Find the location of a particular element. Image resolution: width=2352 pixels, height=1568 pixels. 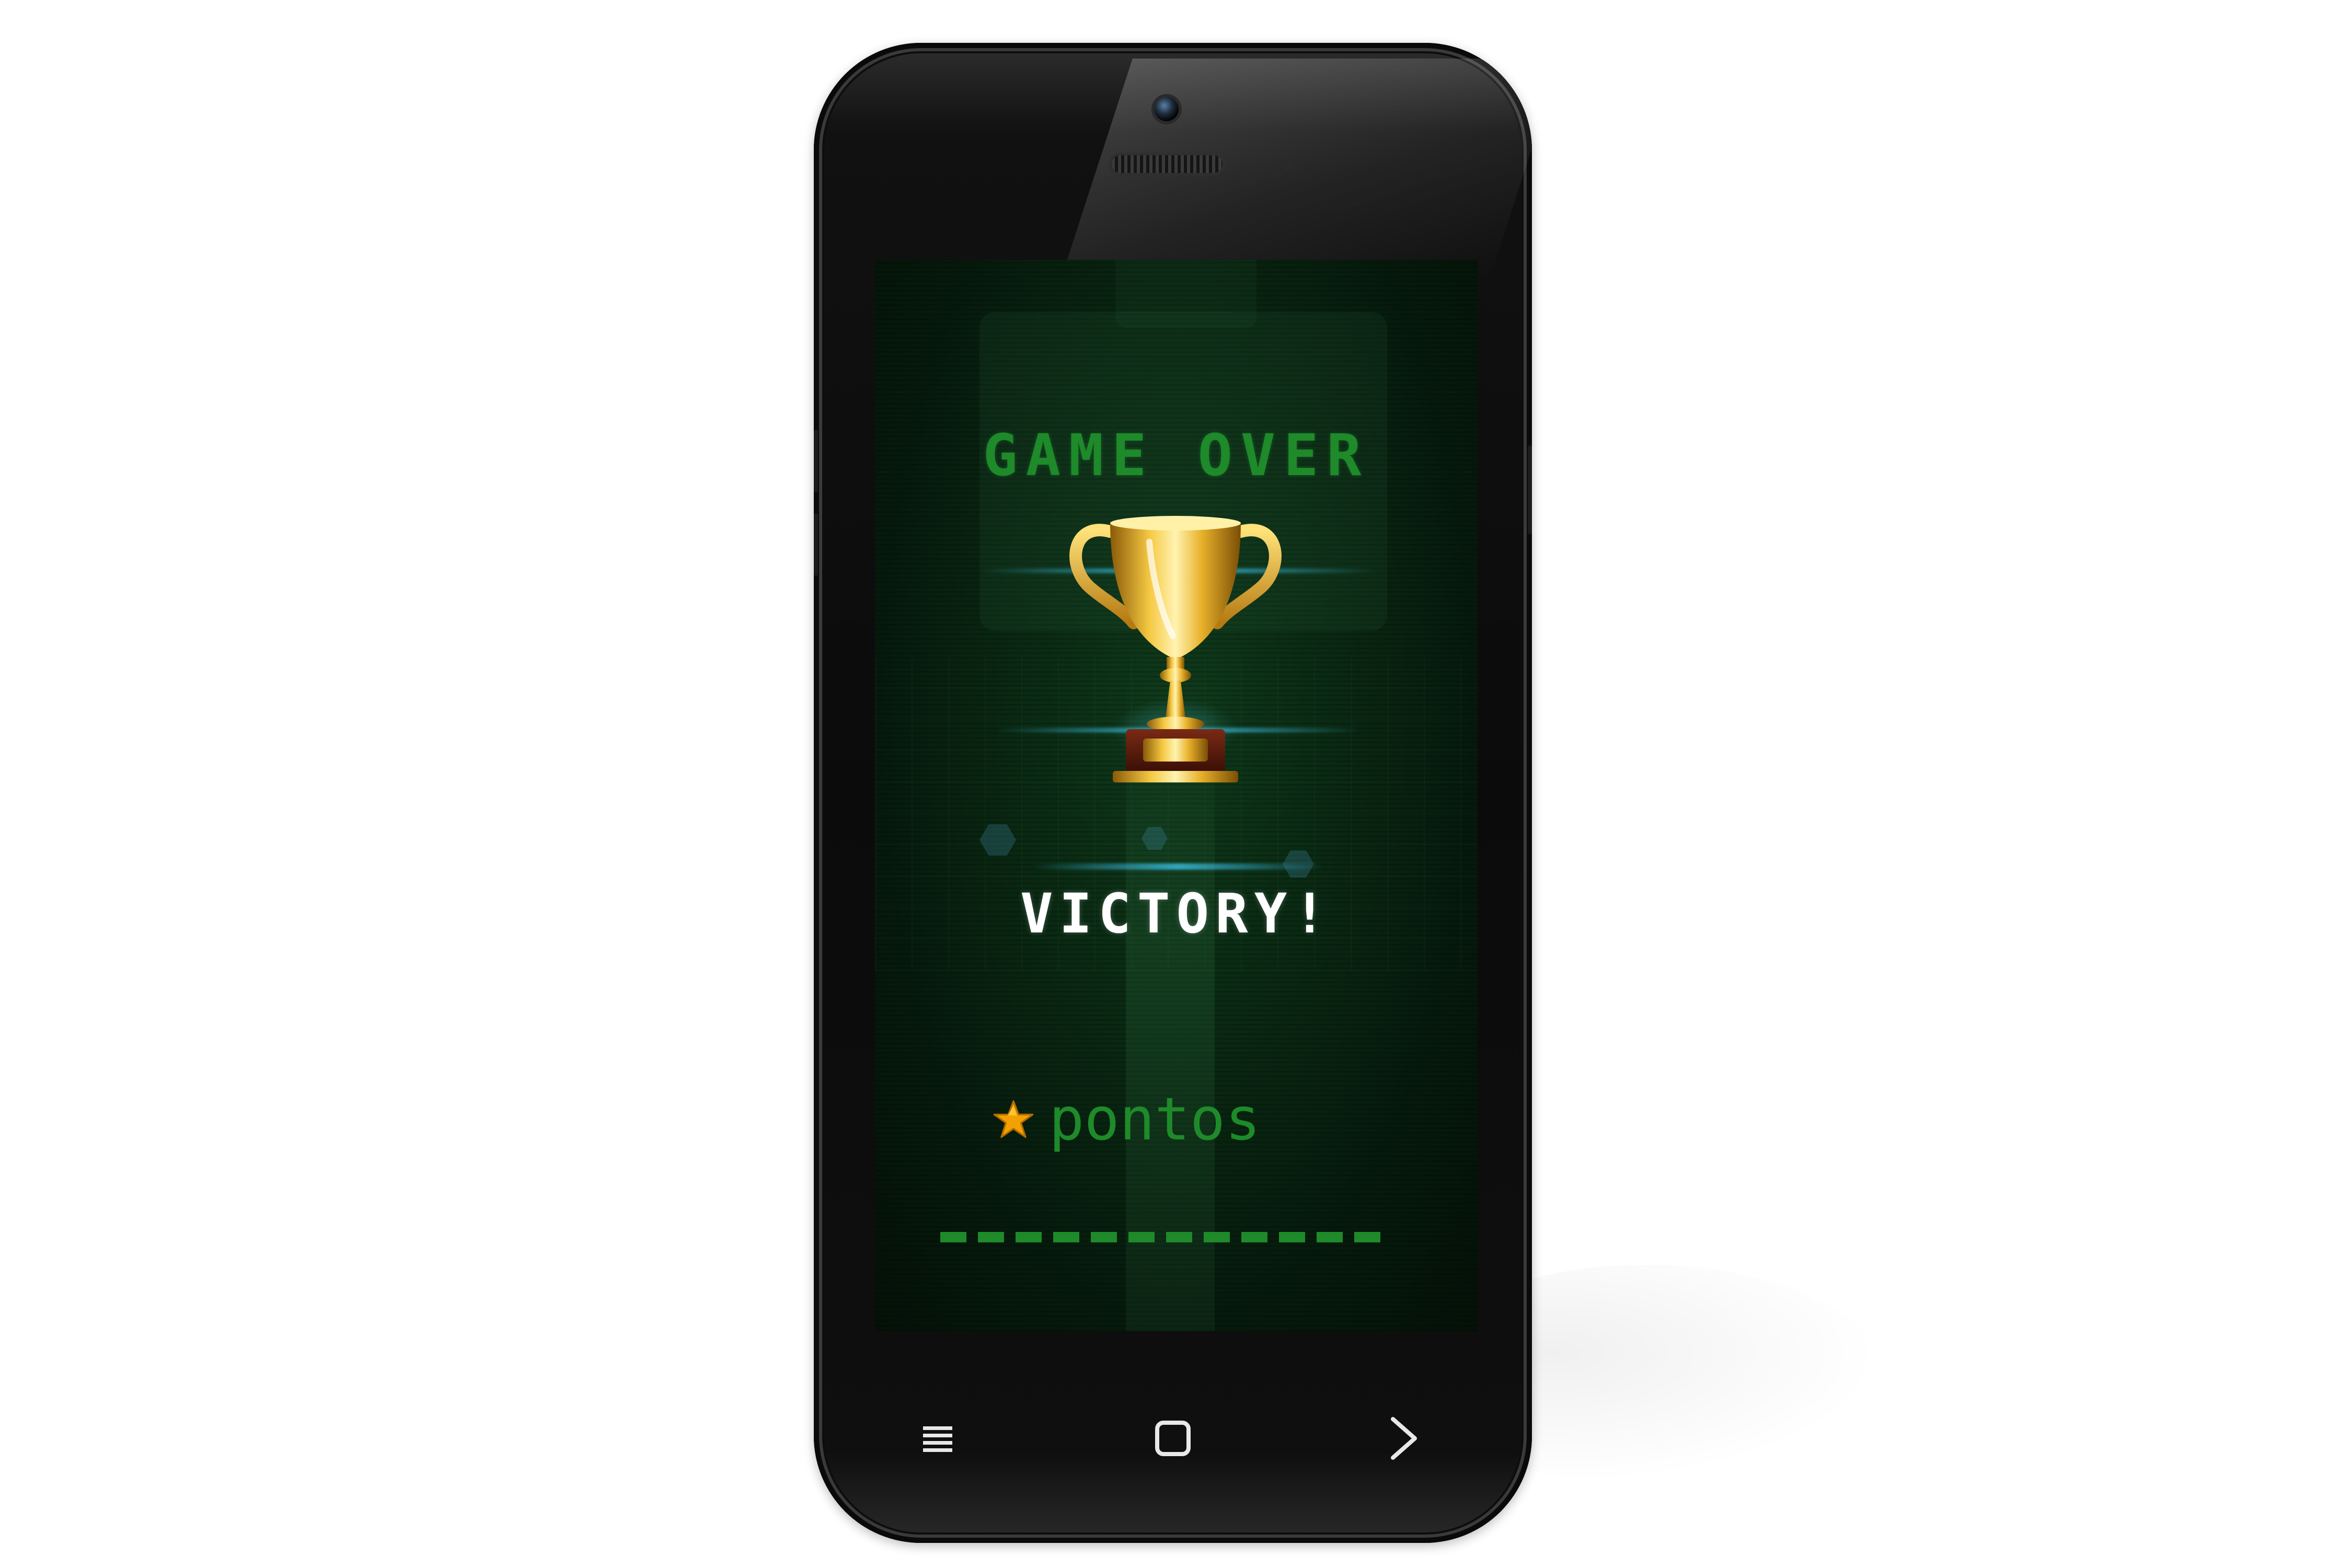

menu-icon is located at coordinates (937, 1439).